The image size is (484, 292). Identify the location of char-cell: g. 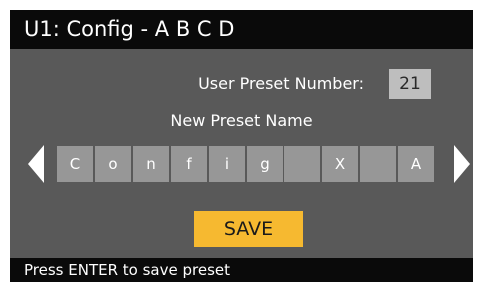
(265, 164).